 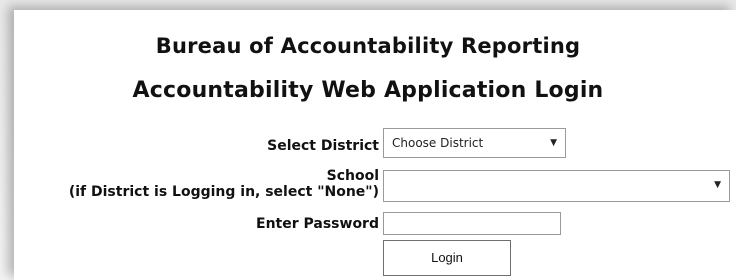 I want to click on page-subtitle: Accountability Web Application Login, so click(x=368, y=90).